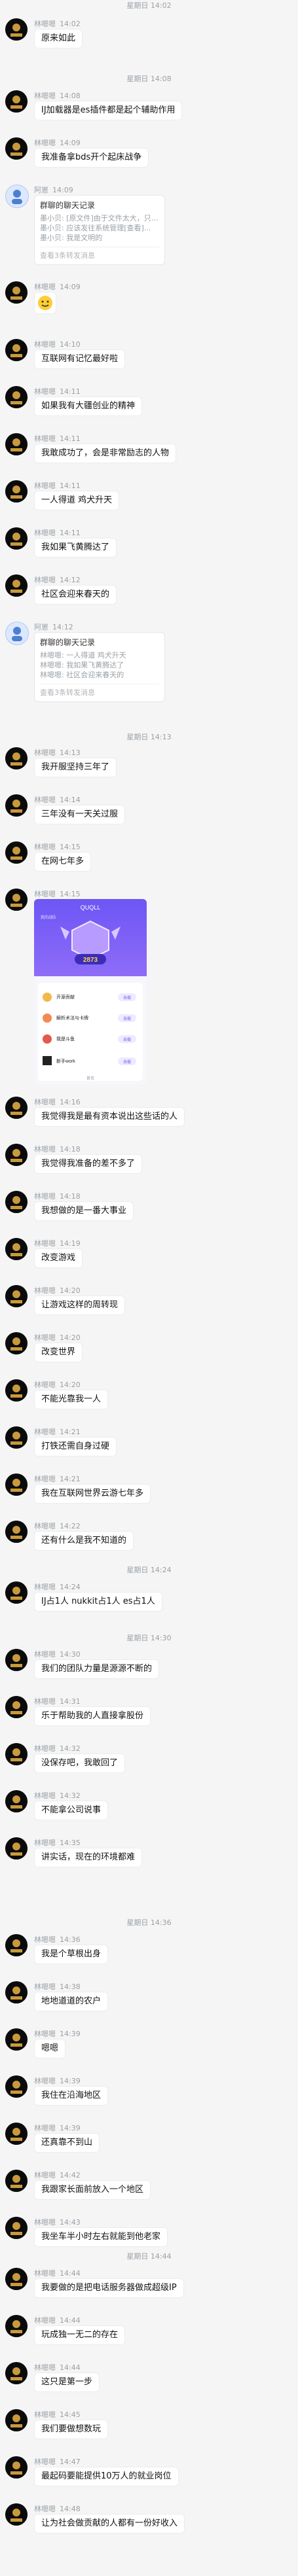  Describe the element at coordinates (57, 2080) in the screenshot. I see `message-meta: 林嗯嗯 14:39` at that location.